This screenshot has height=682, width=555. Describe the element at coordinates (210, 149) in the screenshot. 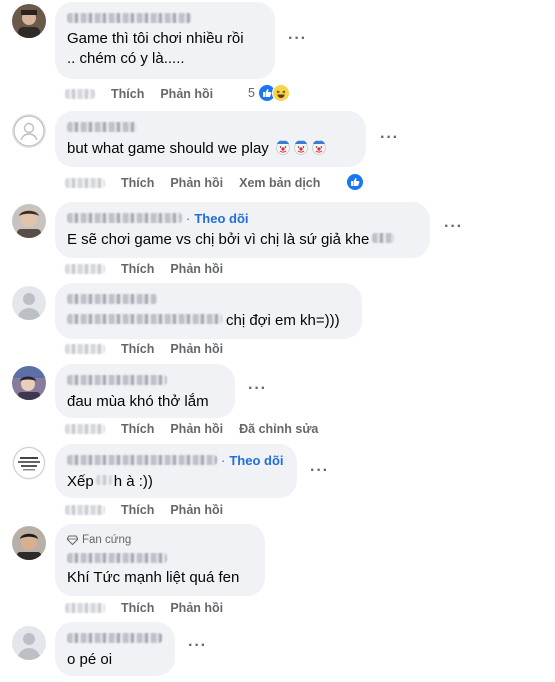

I see `comment-text: but what game should we play` at that location.